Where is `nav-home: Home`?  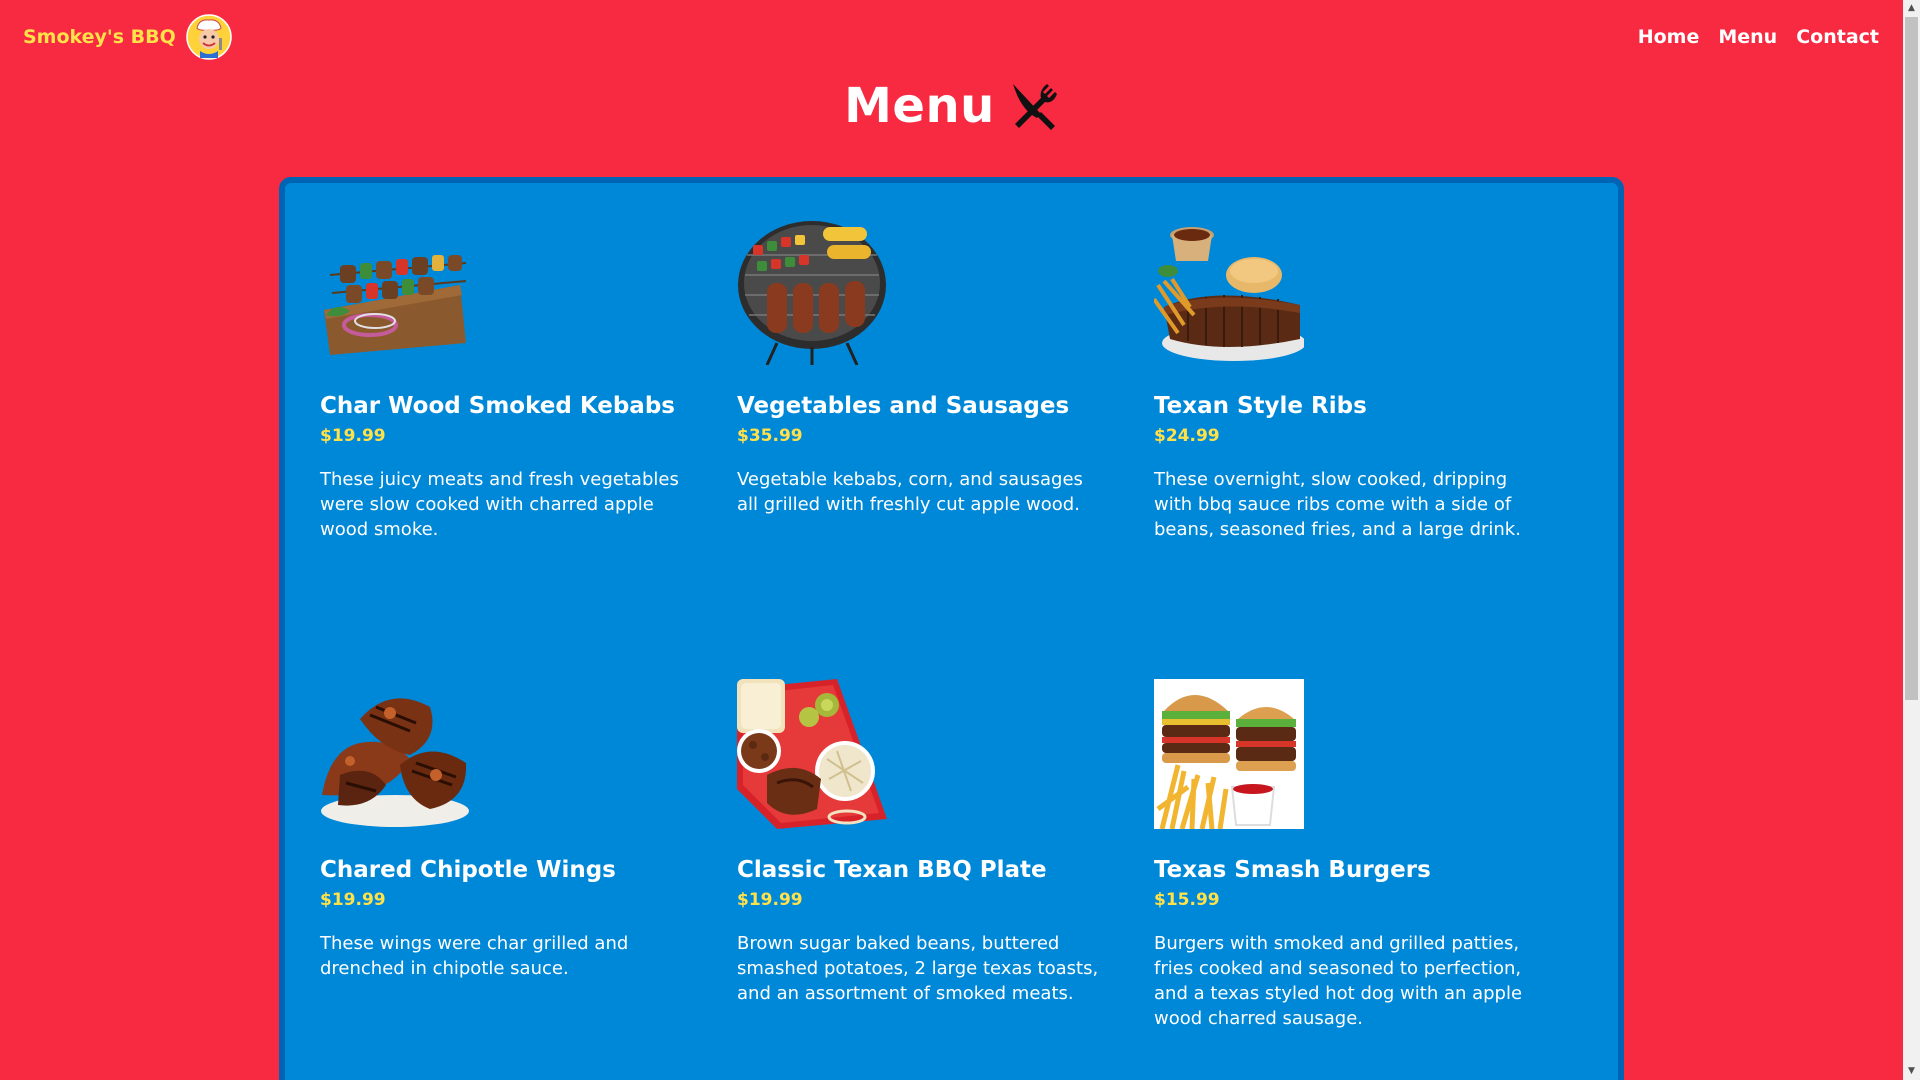
nav-home: Home is located at coordinates (1669, 37).